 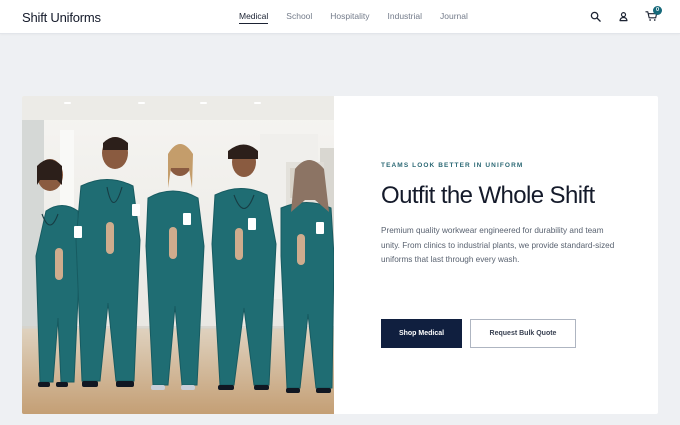 What do you see at coordinates (254, 17) in the screenshot?
I see `nav-item-medical: Medical` at bounding box center [254, 17].